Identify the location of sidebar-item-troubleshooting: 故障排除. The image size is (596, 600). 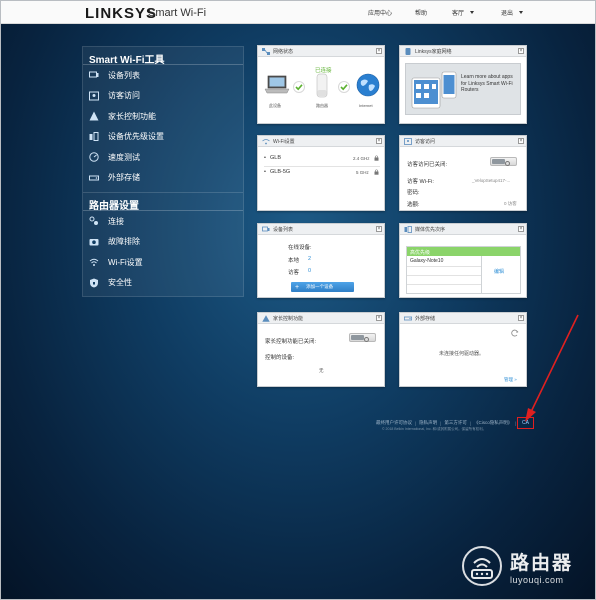
(163, 242).